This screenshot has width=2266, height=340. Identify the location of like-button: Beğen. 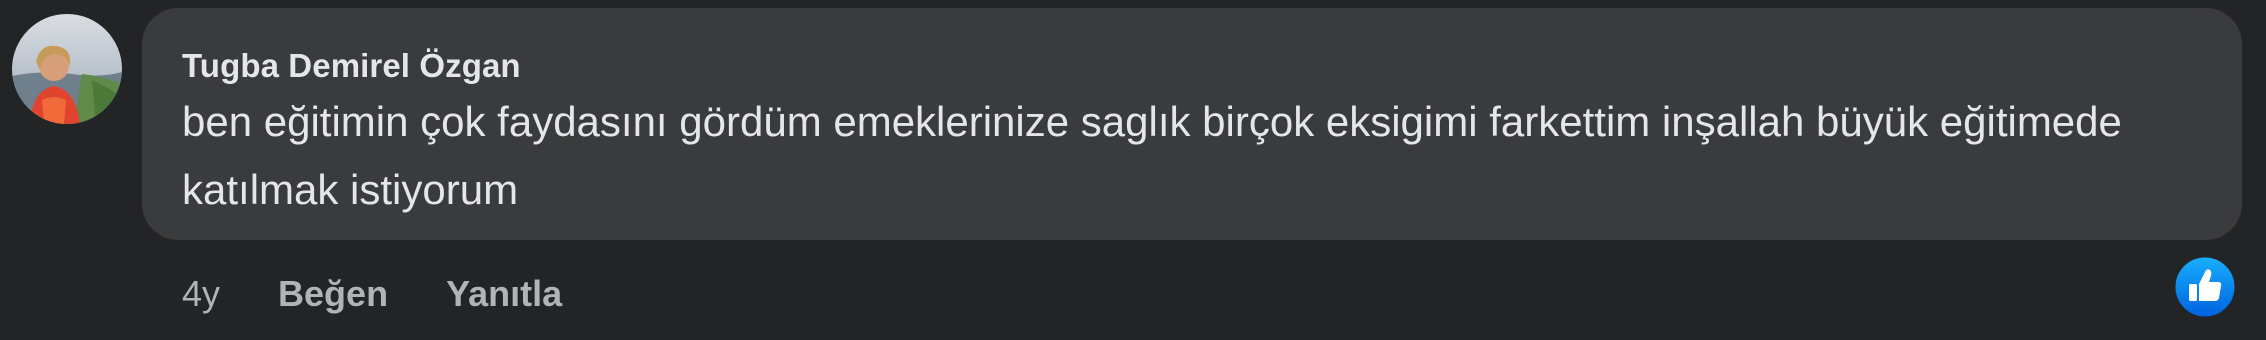
(333, 294).